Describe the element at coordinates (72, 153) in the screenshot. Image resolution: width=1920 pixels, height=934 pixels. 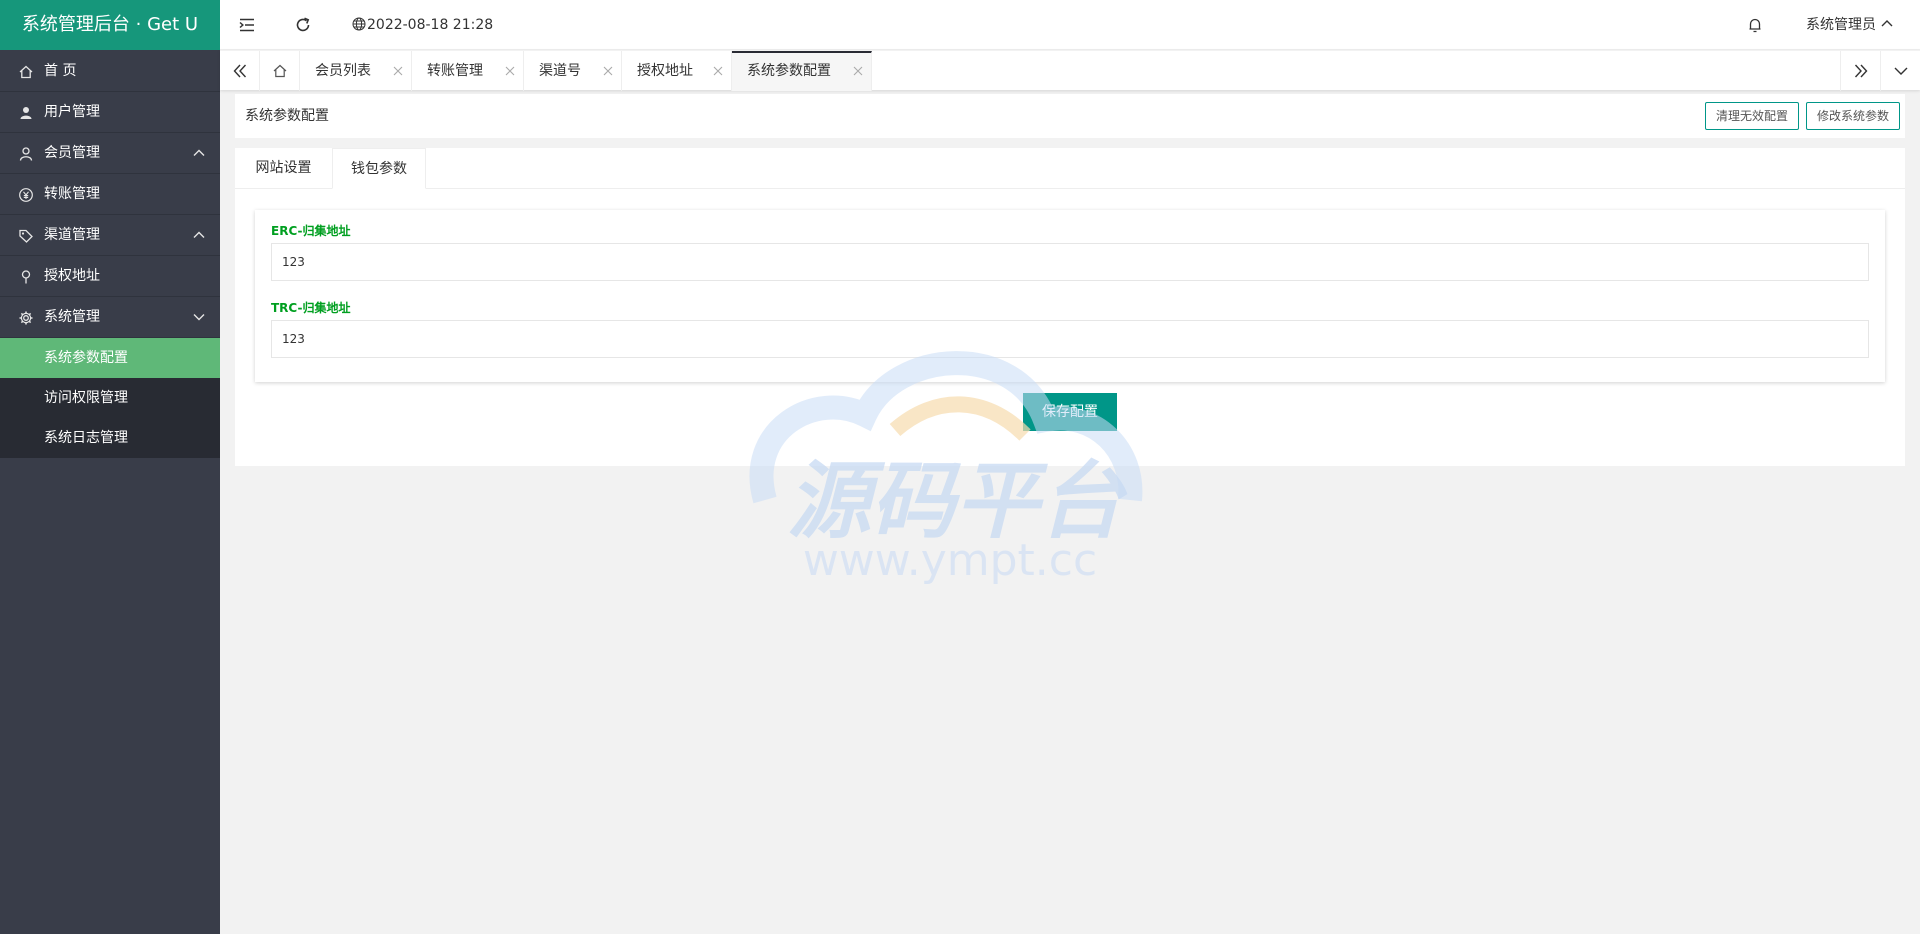
I see `sidebar-item-label: 会员管理` at that location.